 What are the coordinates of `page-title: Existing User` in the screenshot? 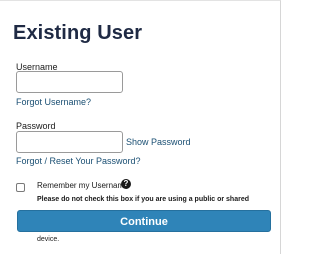 It's located at (78, 33).